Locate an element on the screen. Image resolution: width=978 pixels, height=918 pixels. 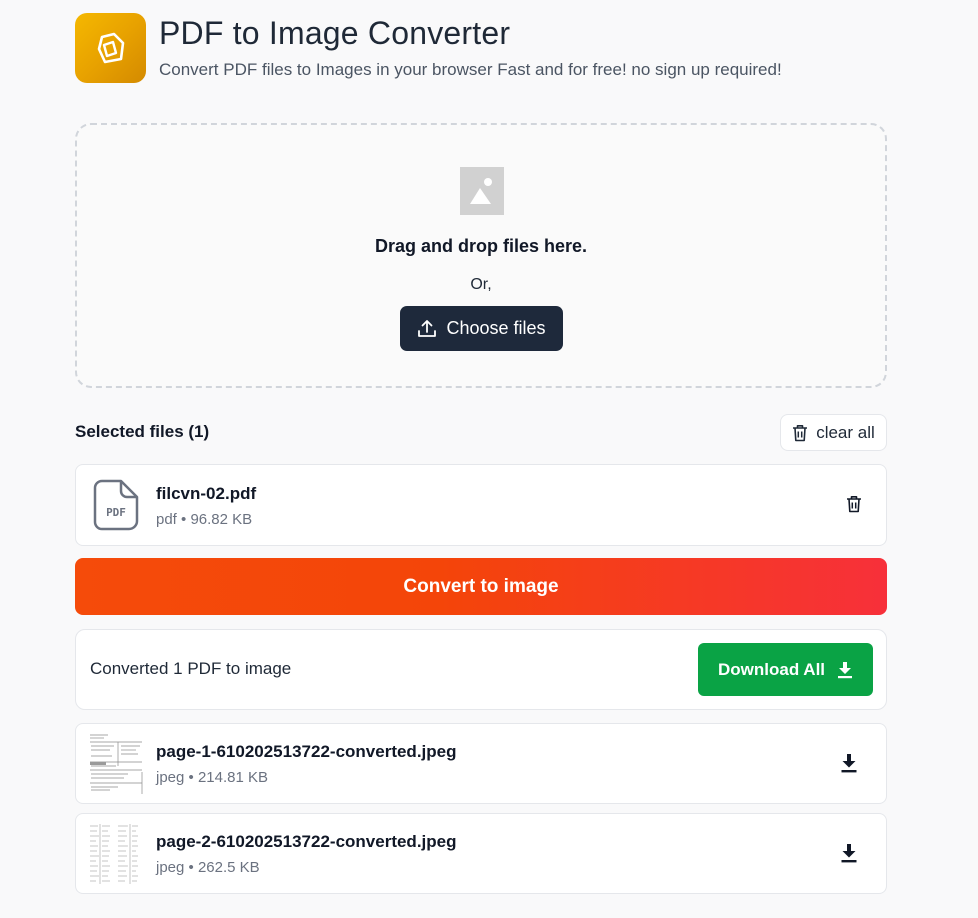
document-logo-icon is located at coordinates (110, 48).